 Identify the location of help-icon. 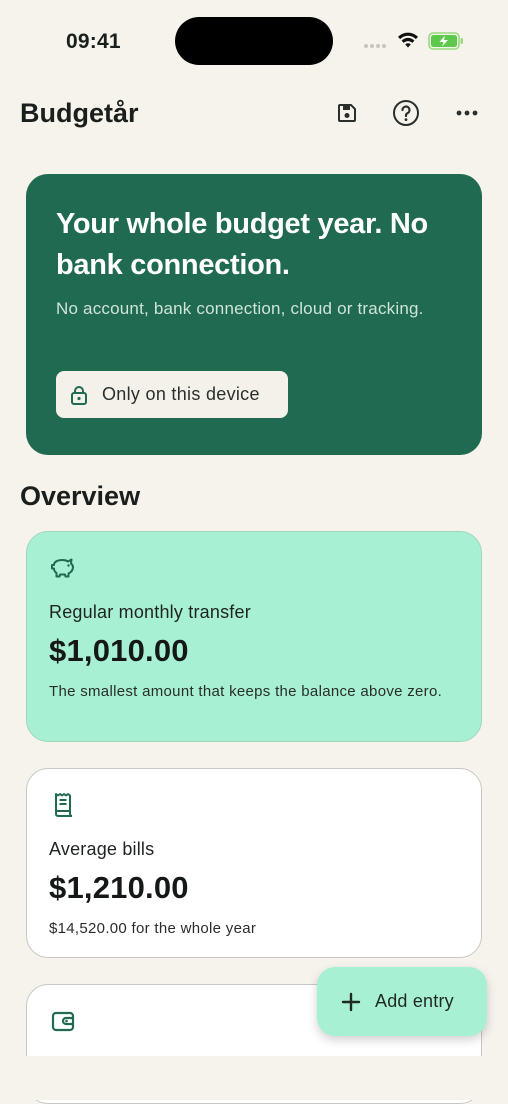
(406, 113).